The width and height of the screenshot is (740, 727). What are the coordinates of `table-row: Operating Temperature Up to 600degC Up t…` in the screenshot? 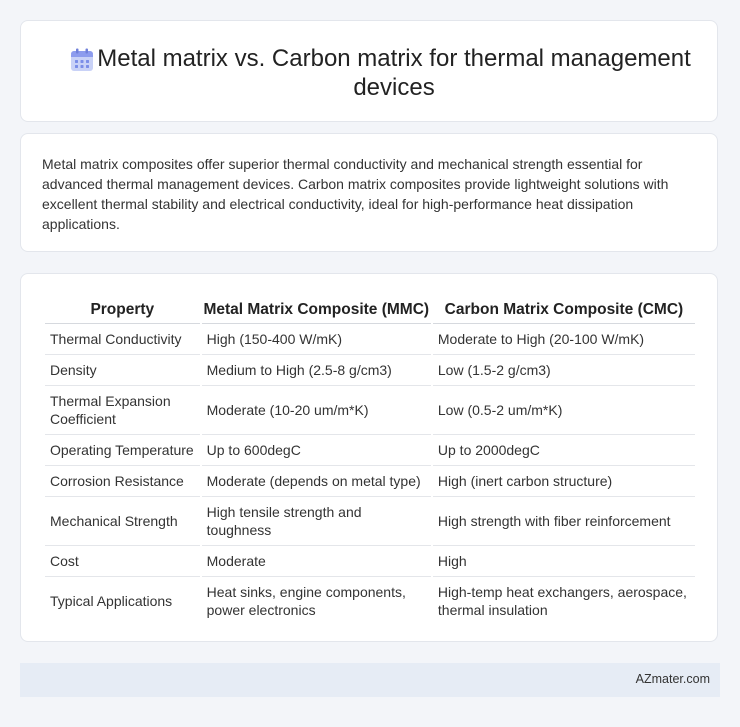 It's located at (370, 450).